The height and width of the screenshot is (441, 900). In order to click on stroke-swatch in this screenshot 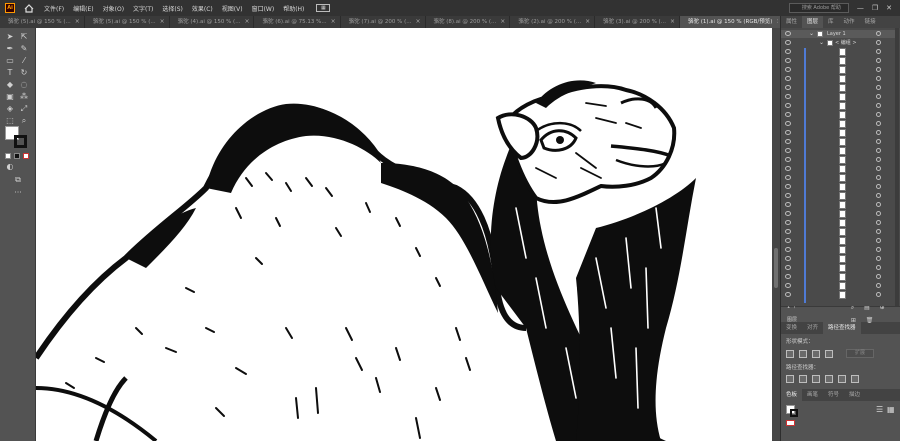, I will do `click(20, 141)`.